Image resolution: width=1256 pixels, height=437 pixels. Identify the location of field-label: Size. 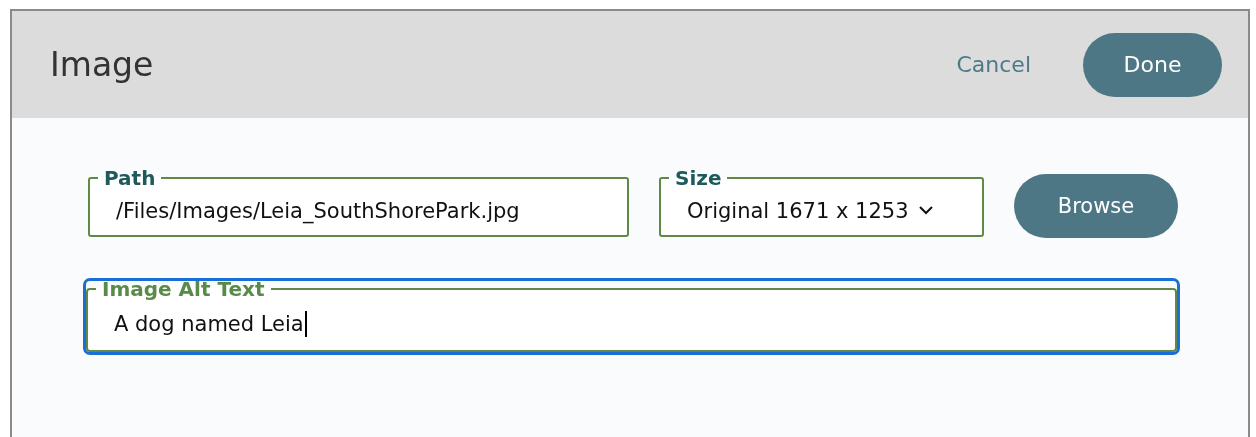
(698, 178).